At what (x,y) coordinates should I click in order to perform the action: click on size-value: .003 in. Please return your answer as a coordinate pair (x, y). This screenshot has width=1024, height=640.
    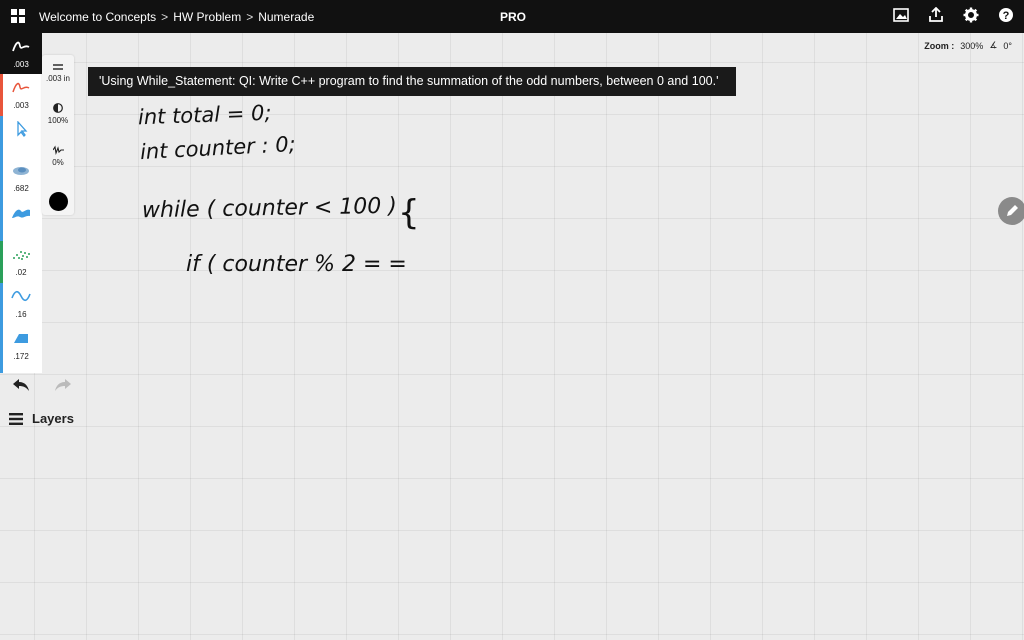
    Looking at the image, I should click on (58, 78).